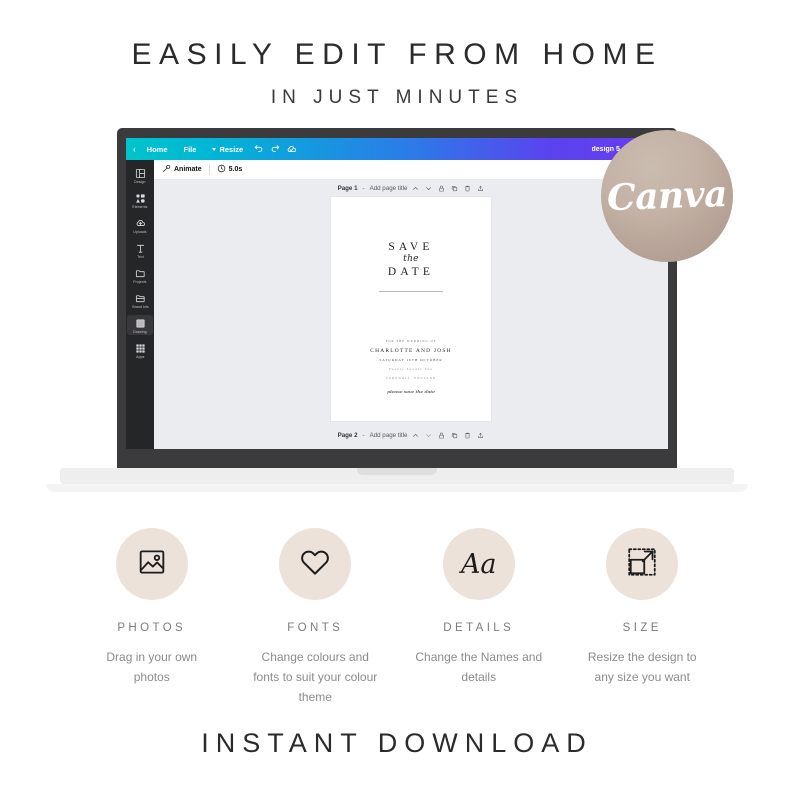 This screenshot has height=794, width=794. What do you see at coordinates (140, 307) in the screenshot?
I see `sidebar-label-brand-kits: Brand kits` at bounding box center [140, 307].